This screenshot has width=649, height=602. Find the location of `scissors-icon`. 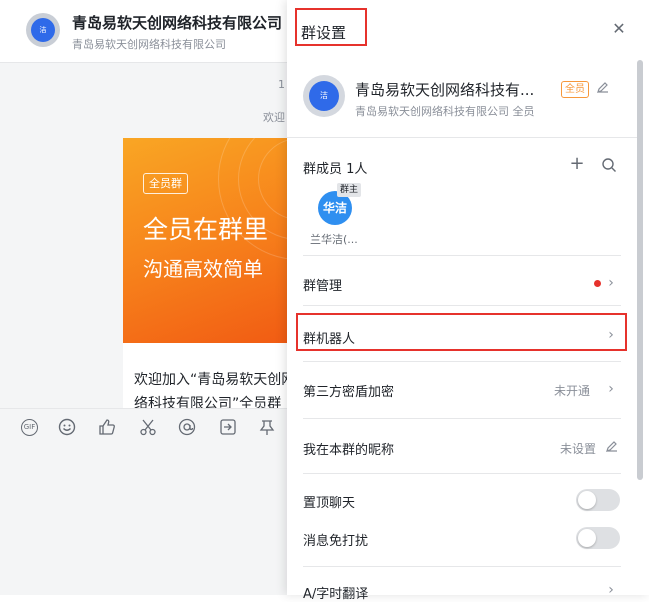

scissors-icon is located at coordinates (148, 427).